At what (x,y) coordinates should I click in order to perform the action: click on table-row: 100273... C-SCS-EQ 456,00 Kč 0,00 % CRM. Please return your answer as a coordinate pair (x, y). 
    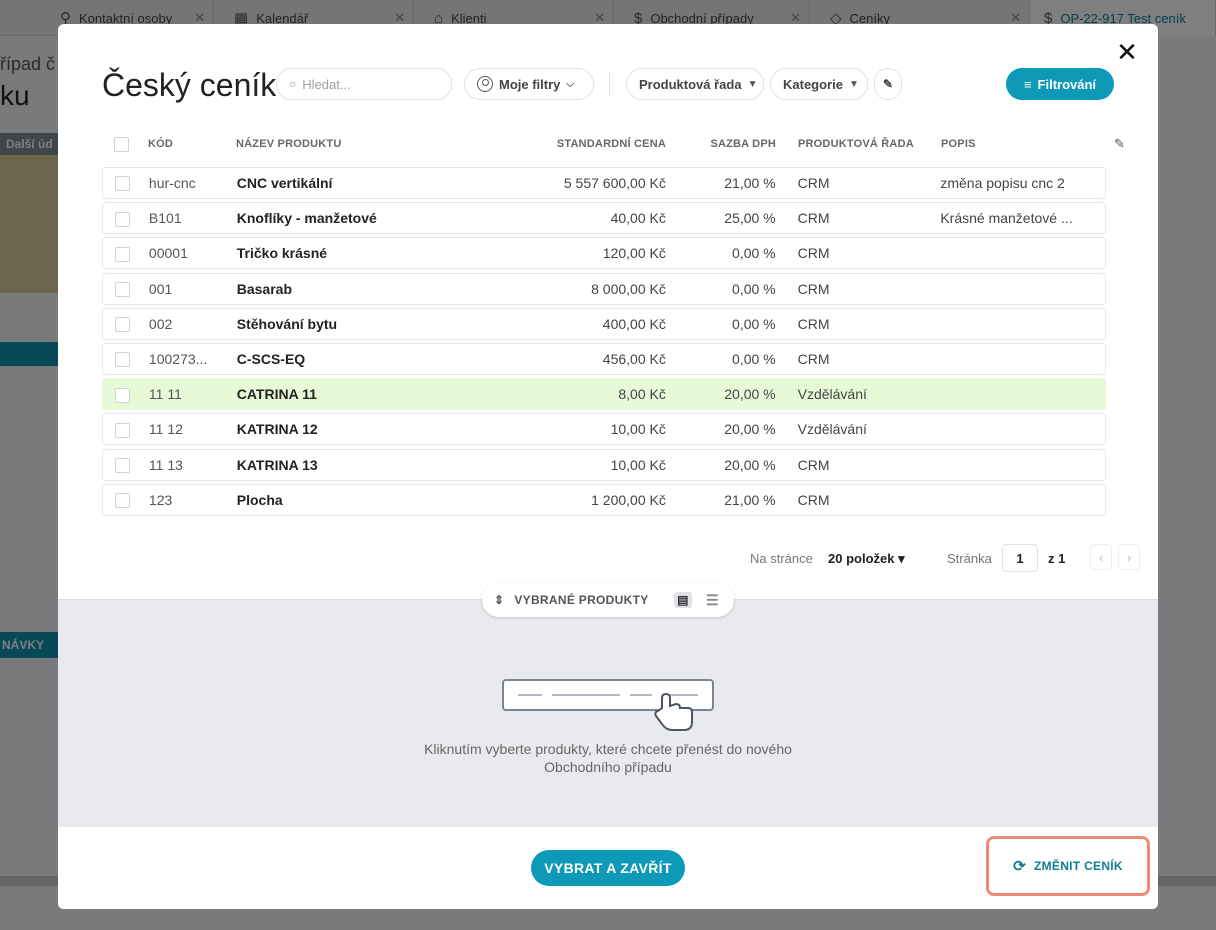
    Looking at the image, I should click on (604, 358).